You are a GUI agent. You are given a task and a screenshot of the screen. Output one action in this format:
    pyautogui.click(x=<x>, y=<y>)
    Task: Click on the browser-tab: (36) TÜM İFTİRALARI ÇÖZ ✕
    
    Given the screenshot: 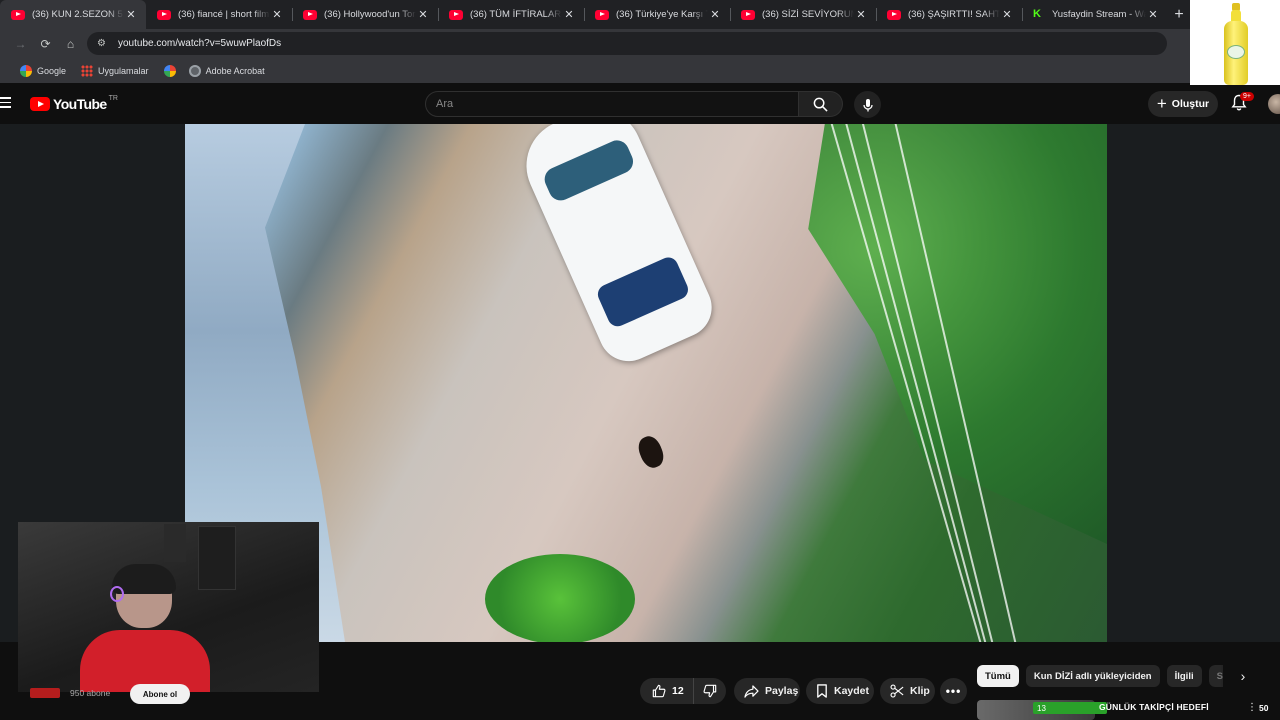 What is the action you would take?
    pyautogui.click(x=511, y=14)
    